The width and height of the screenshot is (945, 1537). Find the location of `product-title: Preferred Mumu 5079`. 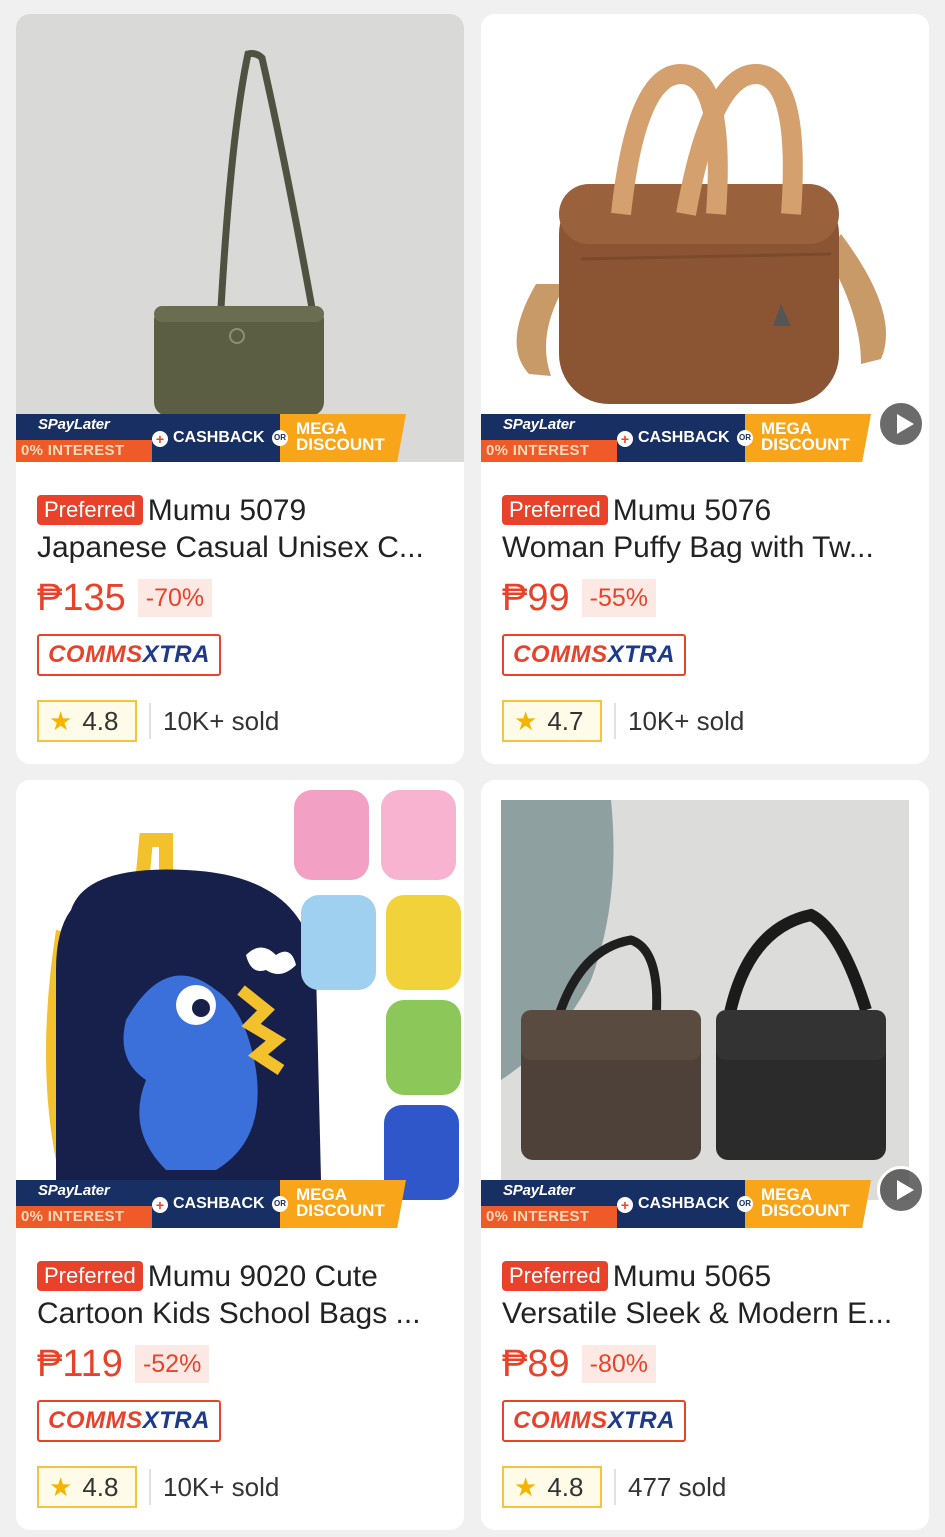

product-title: Preferred Mumu 5079 is located at coordinates (242, 510).